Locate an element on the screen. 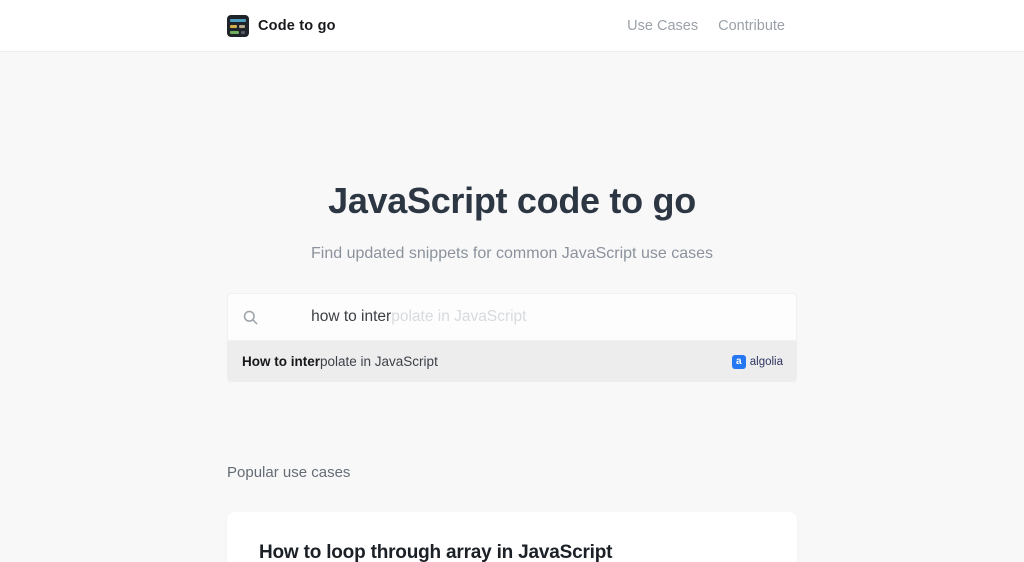  page-title: JavaScript code to go is located at coordinates (512, 200).